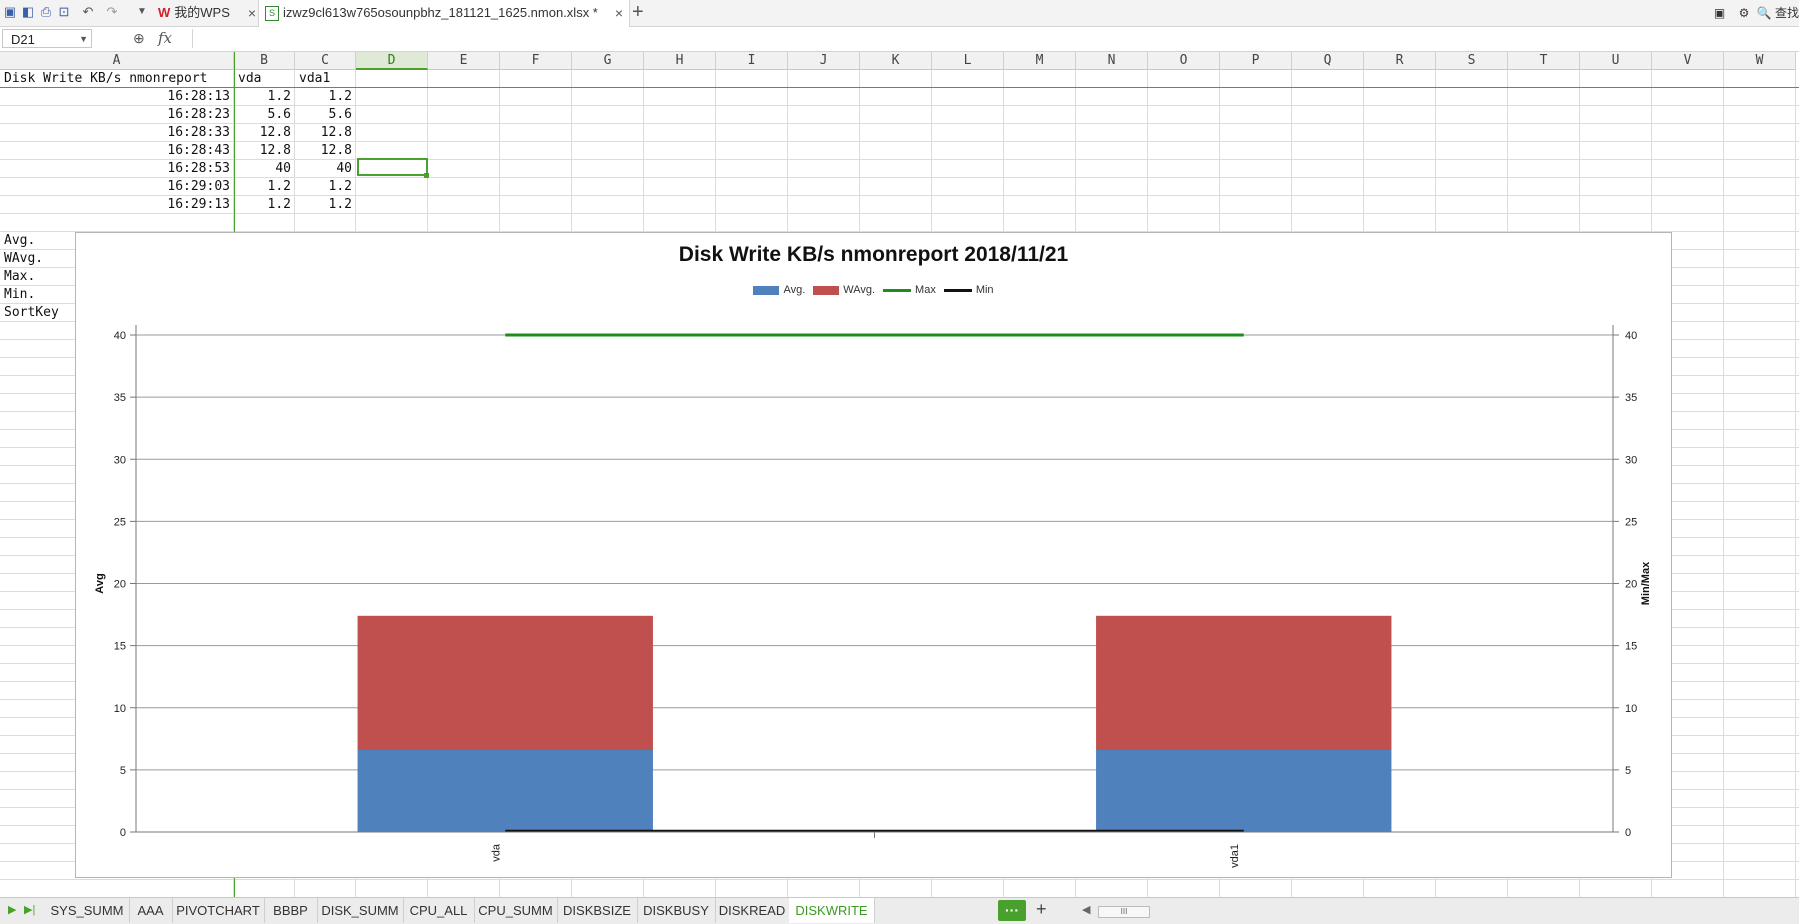 Image resolution: width=1799 pixels, height=924 pixels. Describe the element at coordinates (117, 205) in the screenshot. I see `cell: 16:29:13` at that location.